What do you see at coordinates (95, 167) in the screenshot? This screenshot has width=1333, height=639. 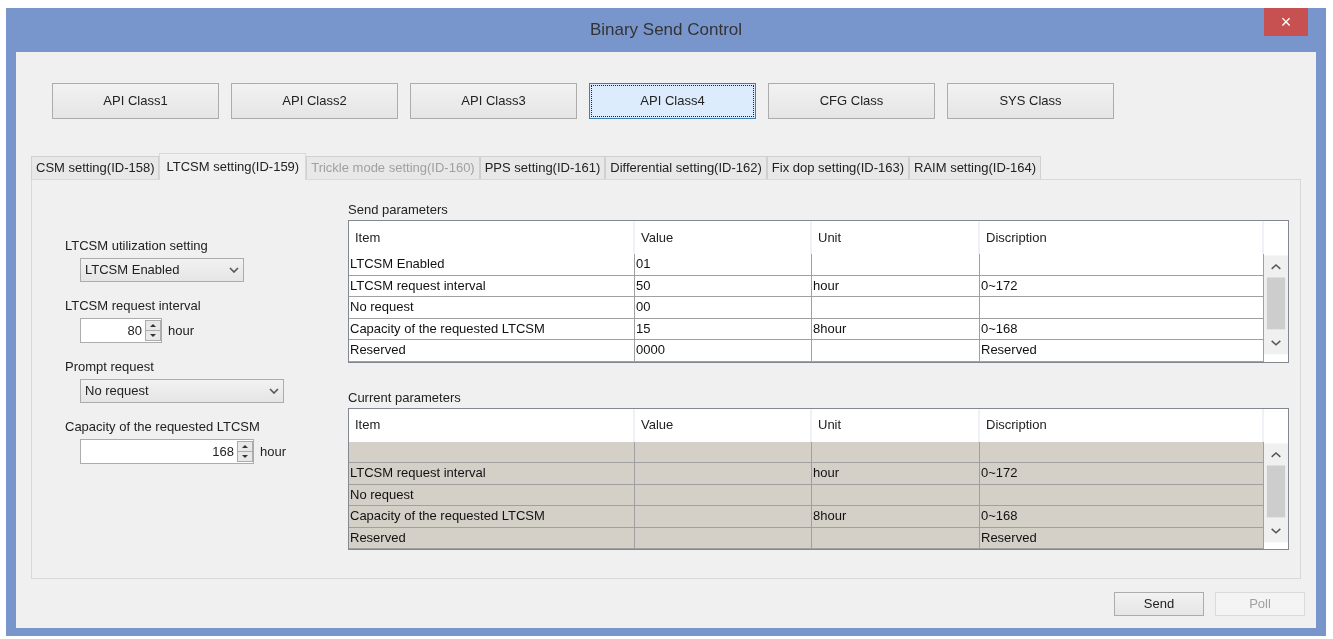 I see `tab: CSM setting(ID-158)` at bounding box center [95, 167].